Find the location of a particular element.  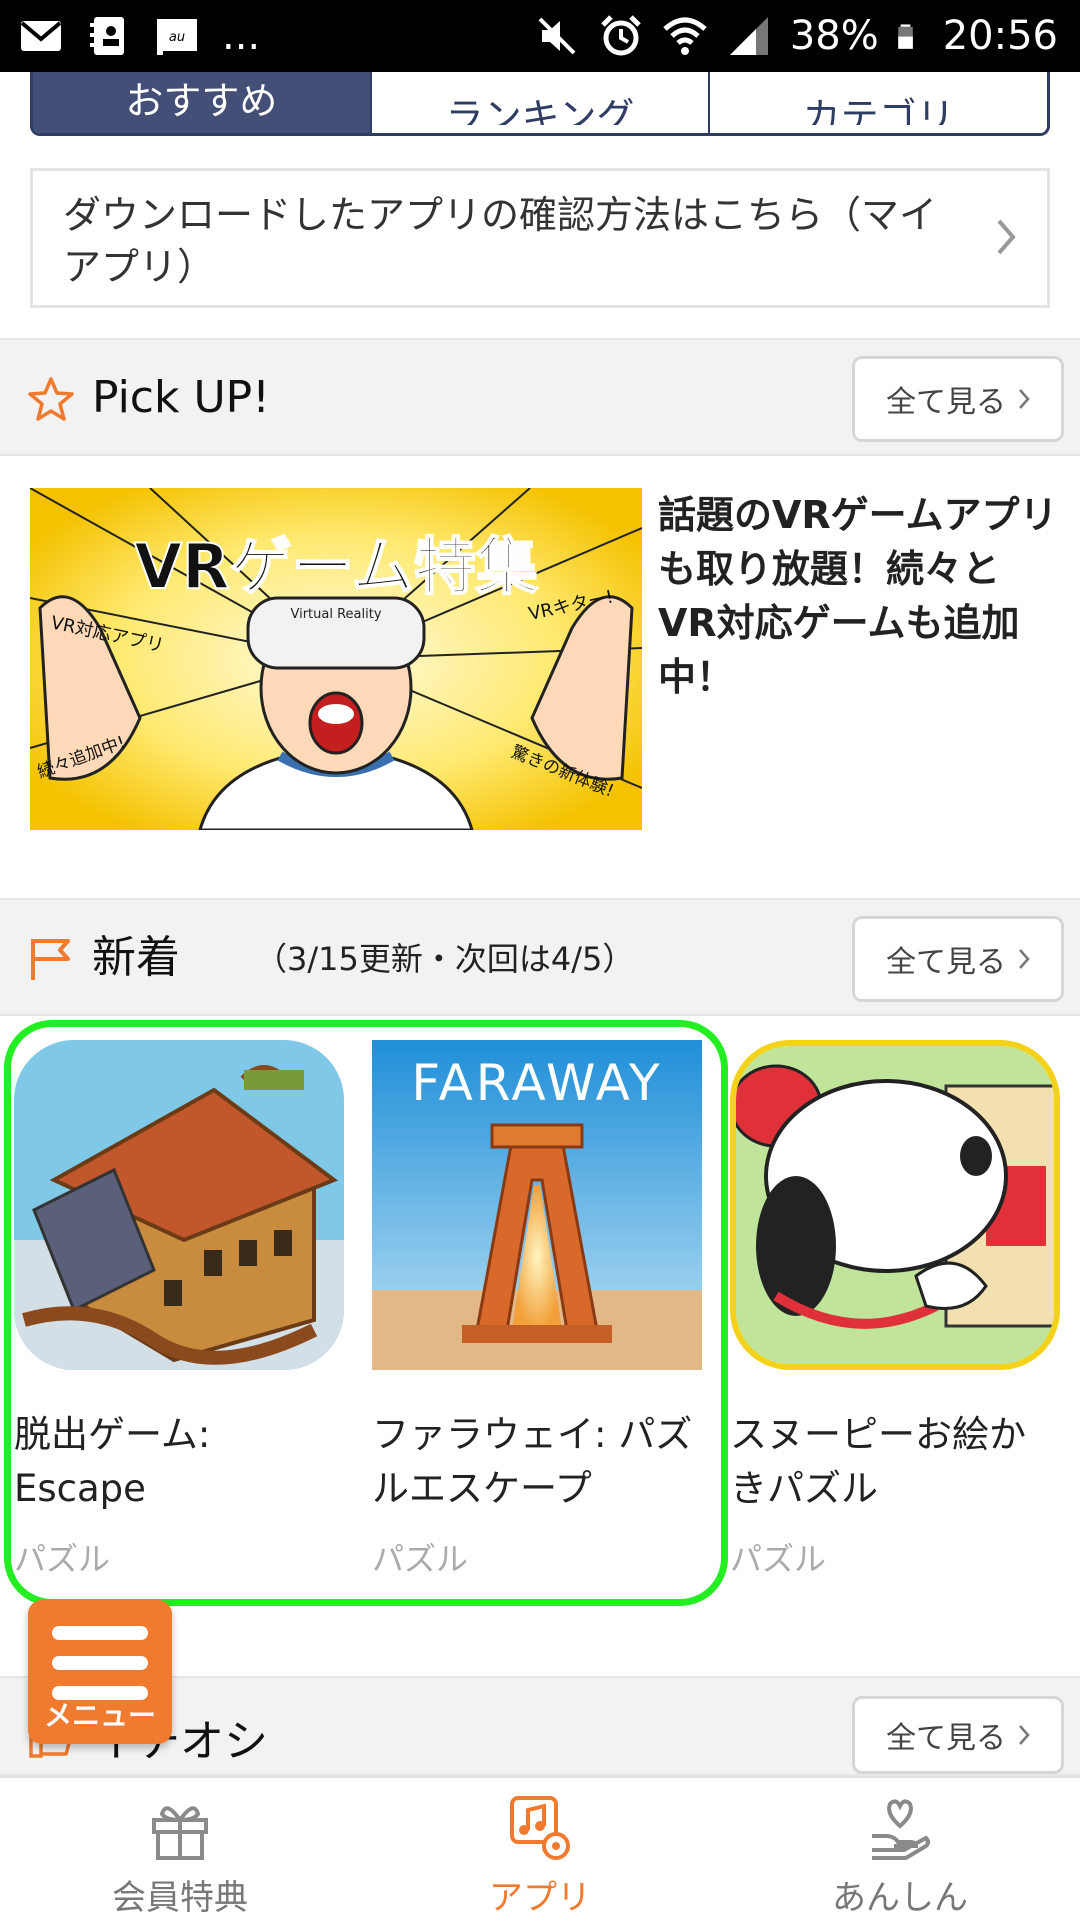

svg-text: au is located at coordinates (177, 37).